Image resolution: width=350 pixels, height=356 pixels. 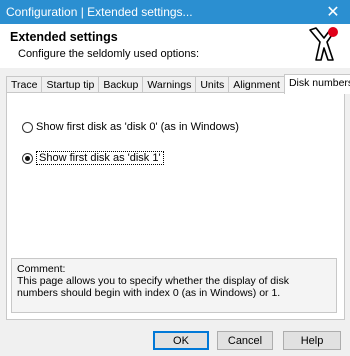 I want to click on close-icon: ✕, so click(x=333, y=12).